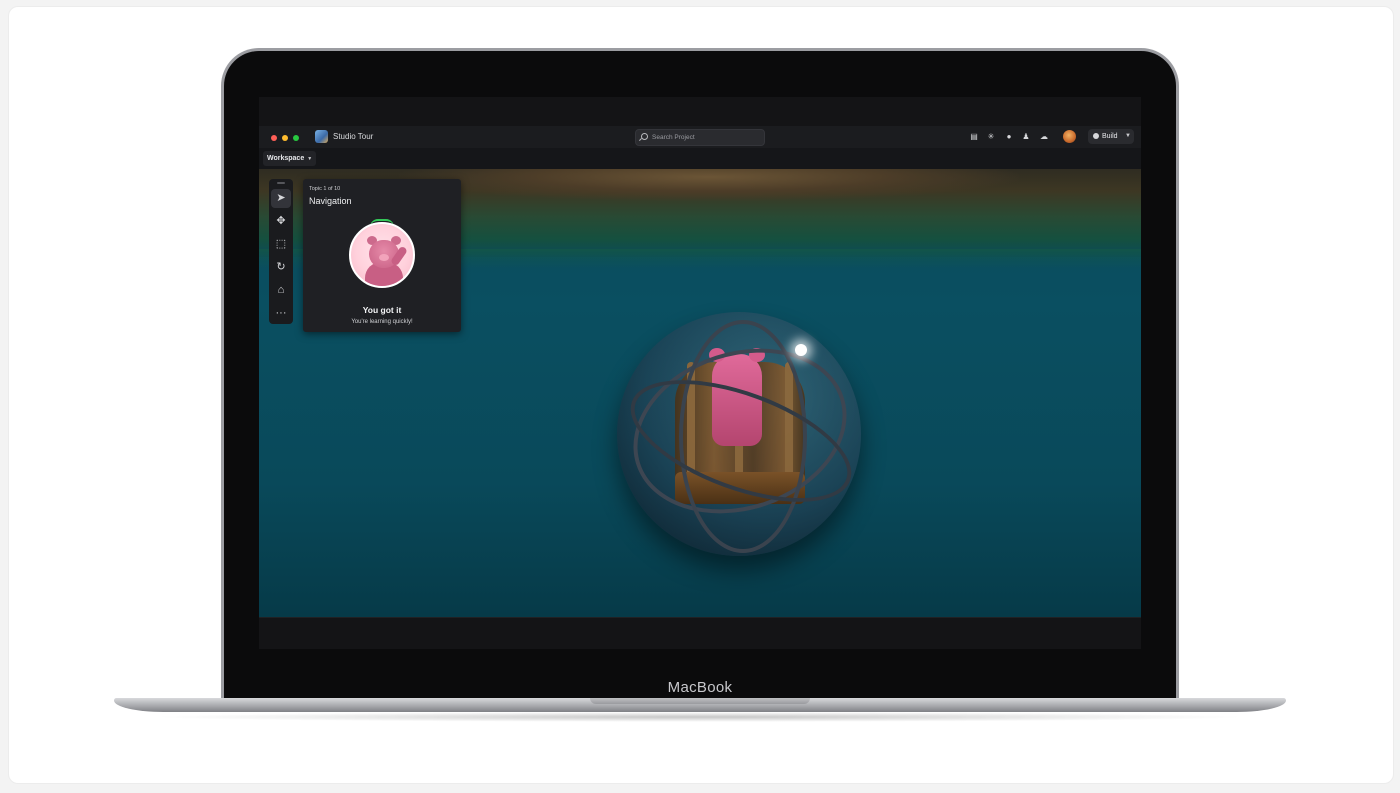 Image resolution: width=1400 pixels, height=793 pixels. I want to click on drag-handle, so click(281, 183).